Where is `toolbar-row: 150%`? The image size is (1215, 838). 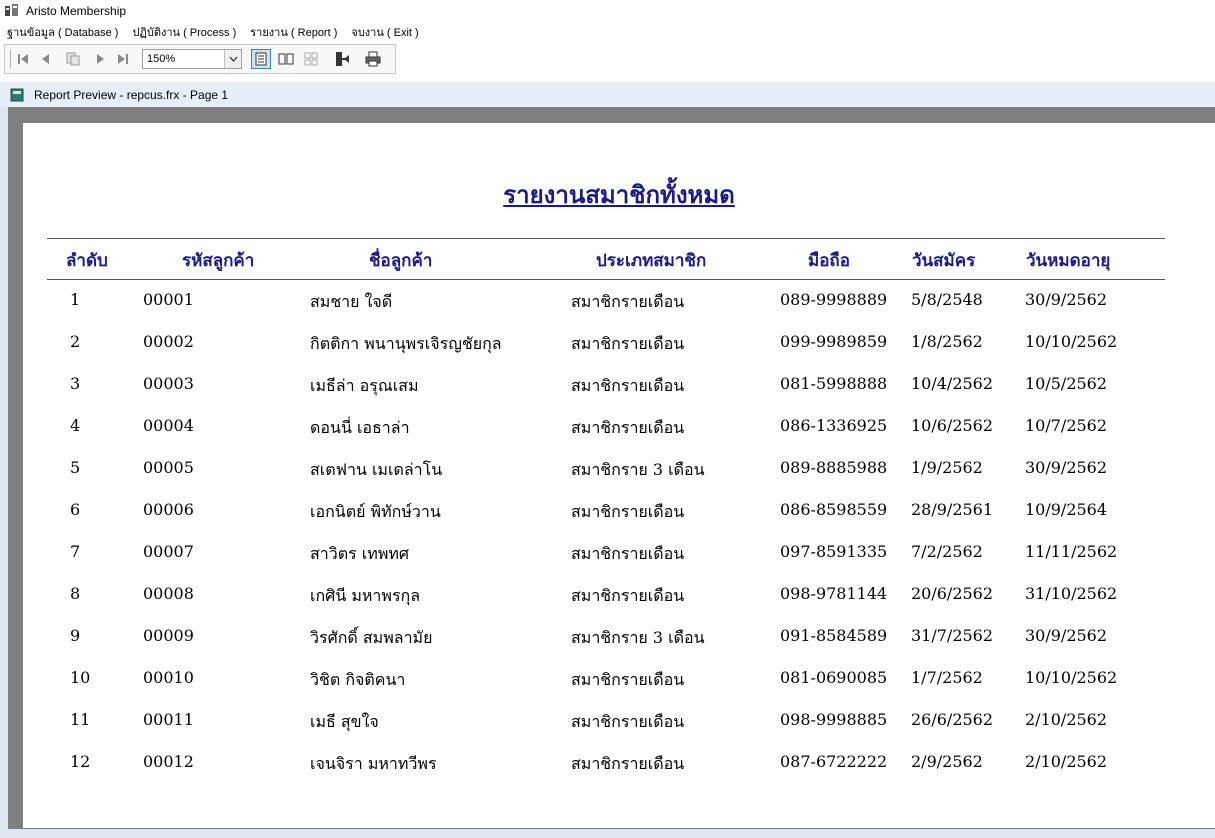 toolbar-row: 150% is located at coordinates (607, 59).